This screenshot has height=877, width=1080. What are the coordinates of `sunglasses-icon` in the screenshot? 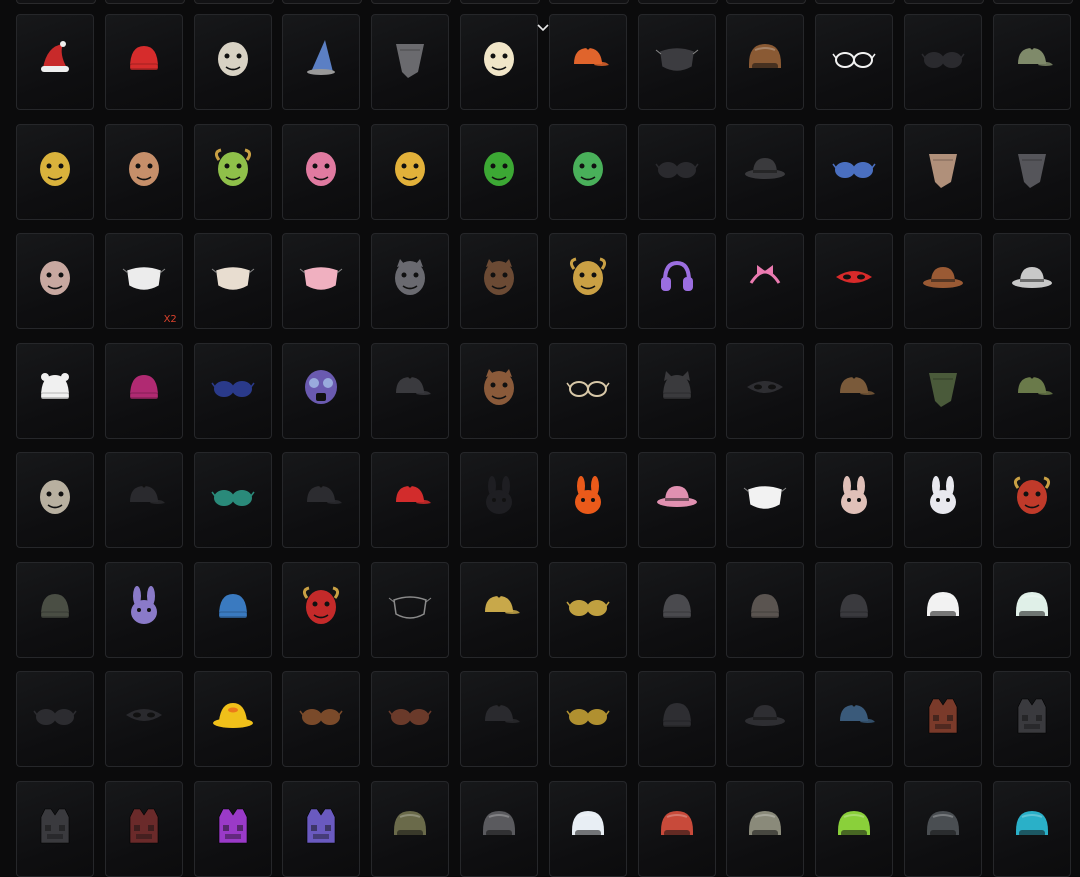 It's located at (943, 60).